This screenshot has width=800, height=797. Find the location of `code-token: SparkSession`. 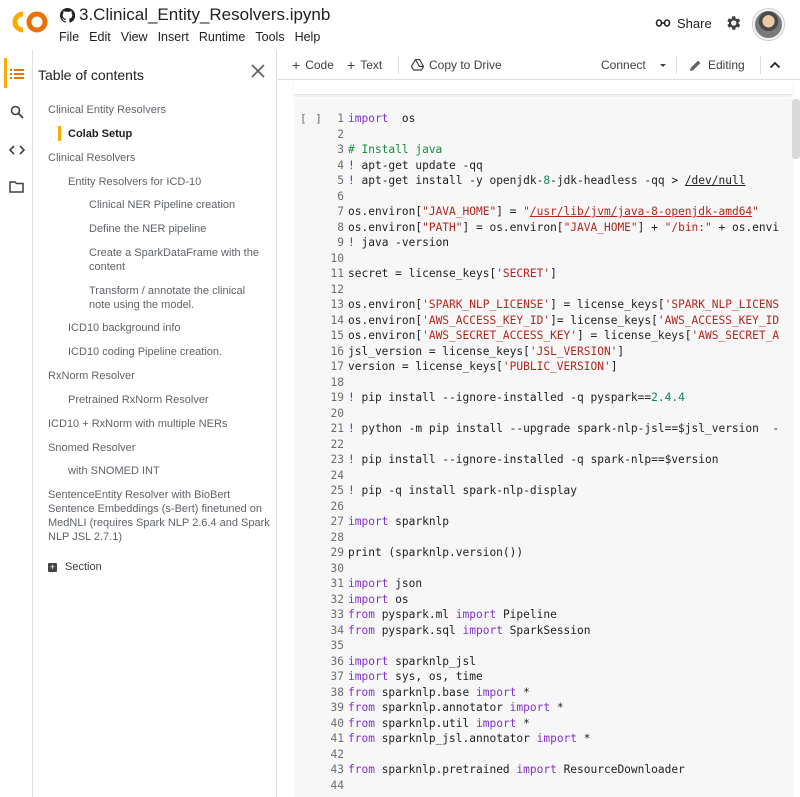

code-token: SparkSession is located at coordinates (546, 630).